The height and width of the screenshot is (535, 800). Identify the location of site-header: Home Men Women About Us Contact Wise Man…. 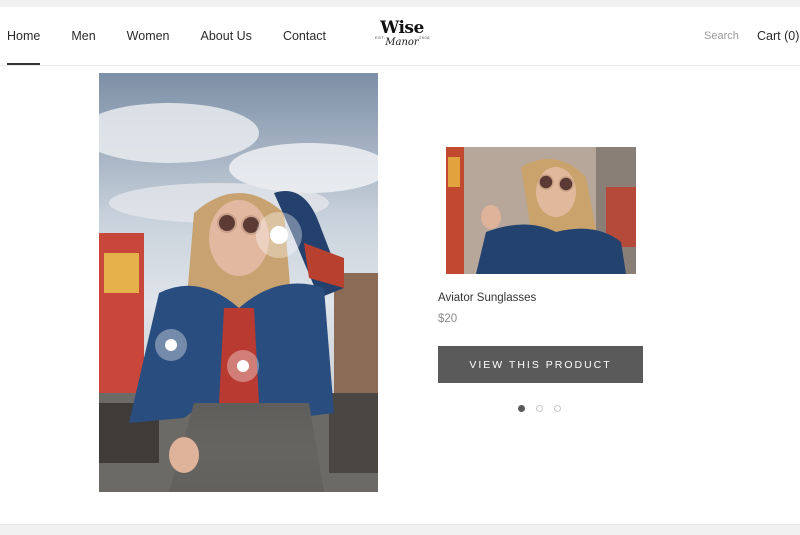
(400, 36).